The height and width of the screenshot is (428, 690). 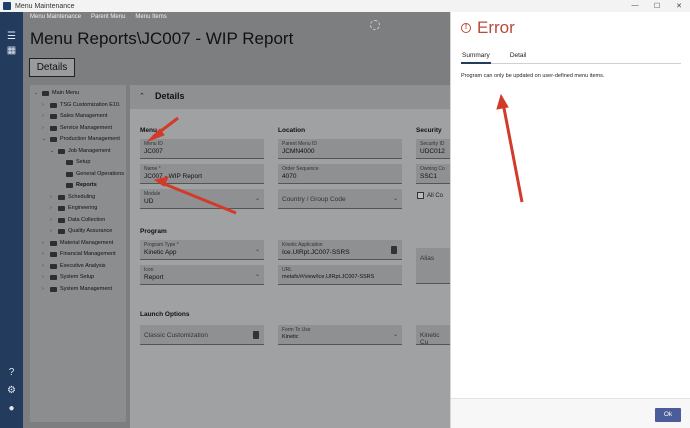 I want to click on checkbox-box, so click(x=420, y=195).